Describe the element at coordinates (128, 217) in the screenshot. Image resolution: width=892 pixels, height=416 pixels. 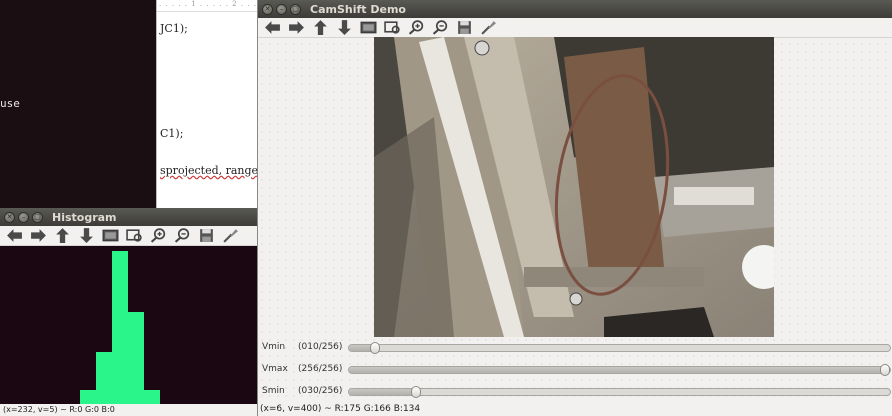
I see `histogram-titlebar: ✕ – □ Histogram` at that location.